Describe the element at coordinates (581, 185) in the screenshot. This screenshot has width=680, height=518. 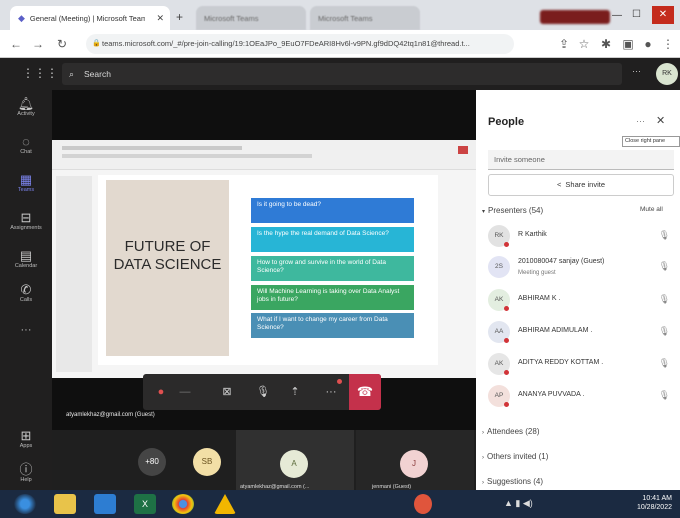
I see `share-invite-button: < Share invite` at that location.